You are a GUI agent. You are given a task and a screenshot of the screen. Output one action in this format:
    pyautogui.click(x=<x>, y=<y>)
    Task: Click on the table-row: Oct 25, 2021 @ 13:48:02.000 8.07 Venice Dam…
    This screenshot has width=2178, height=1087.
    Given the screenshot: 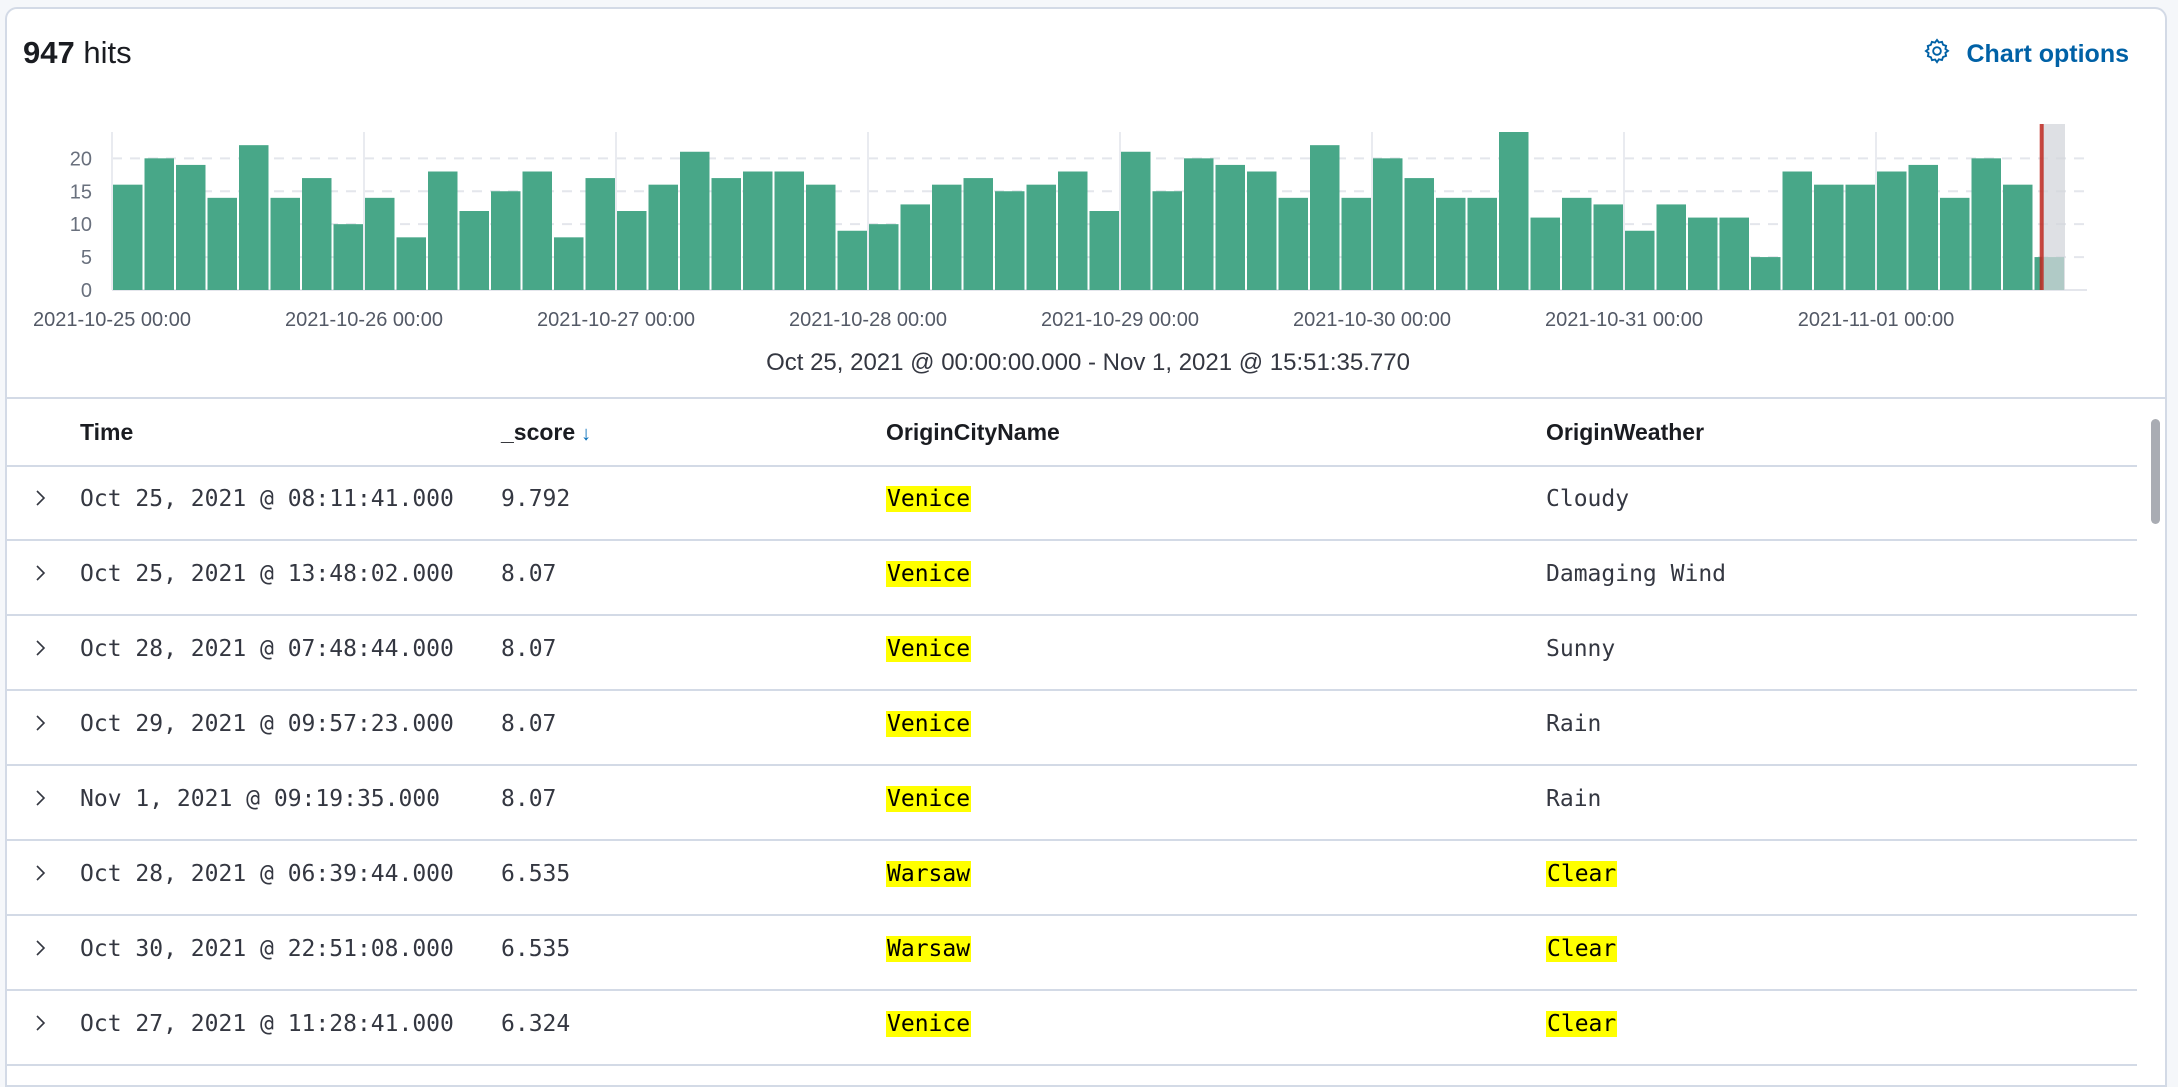 What is the action you would take?
    pyautogui.click(x=1072, y=578)
    